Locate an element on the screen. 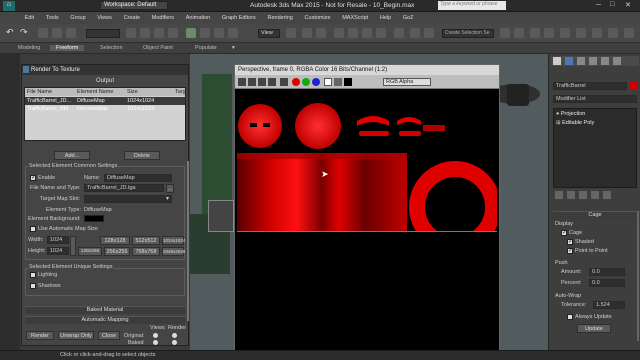 The image size is (640, 360). views-baked-radio is located at coordinates (155, 342).